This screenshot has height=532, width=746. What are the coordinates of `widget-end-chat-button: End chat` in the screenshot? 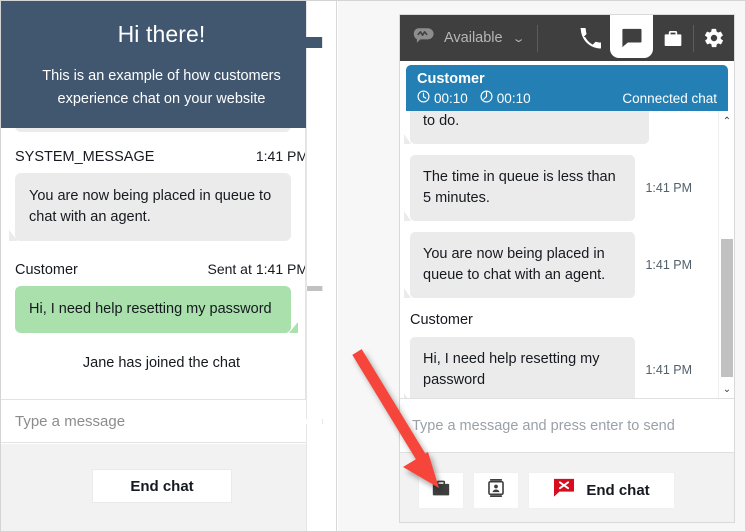 It's located at (162, 486).